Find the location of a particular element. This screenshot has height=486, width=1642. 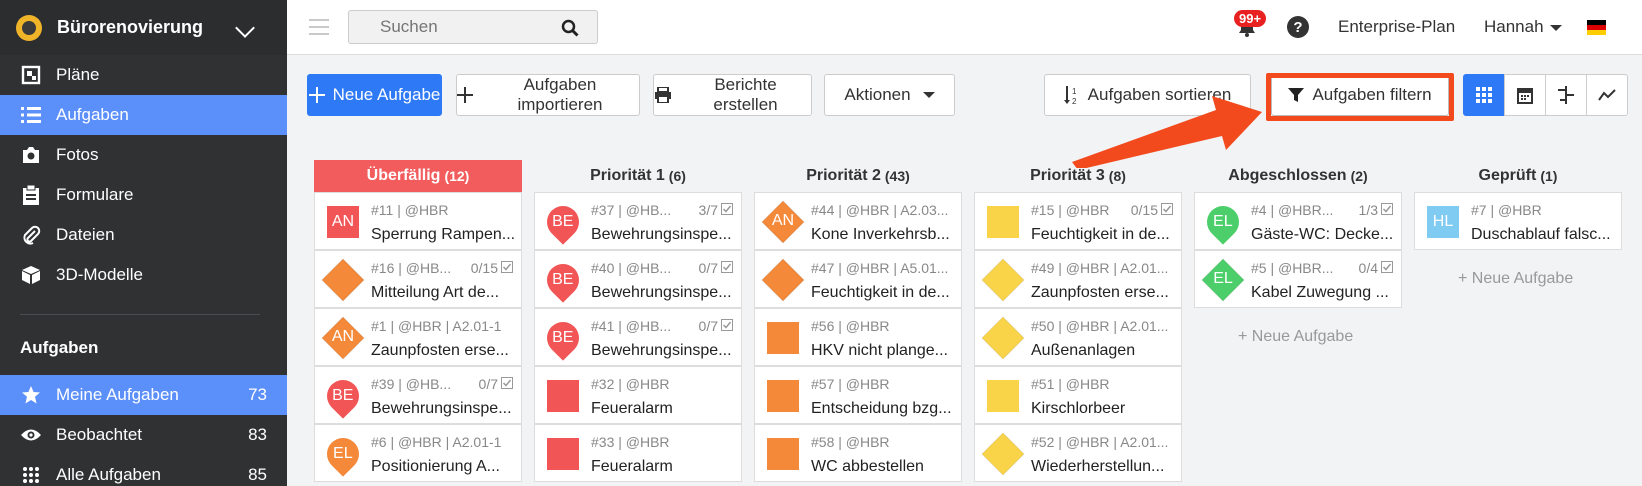

task-card: #51 | @HBR Kirschlorbeer is located at coordinates (1078, 395).